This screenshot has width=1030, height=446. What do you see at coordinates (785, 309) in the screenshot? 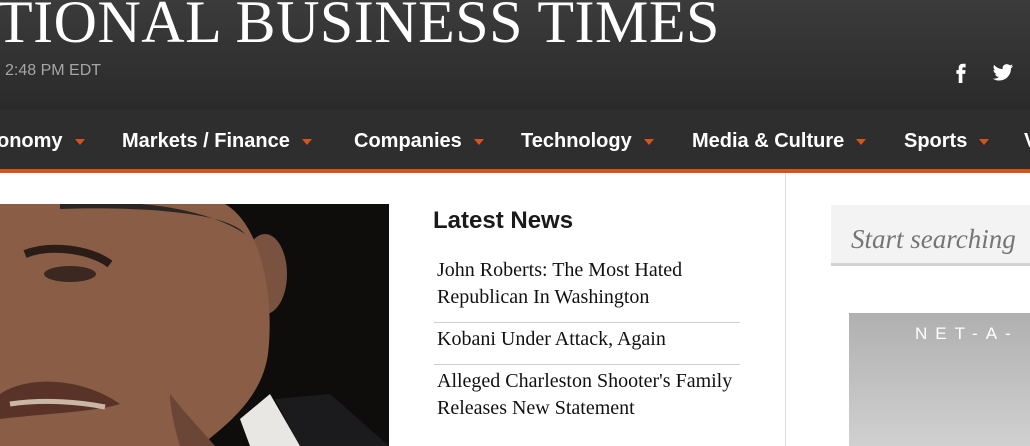
I see `column-divider` at bounding box center [785, 309].